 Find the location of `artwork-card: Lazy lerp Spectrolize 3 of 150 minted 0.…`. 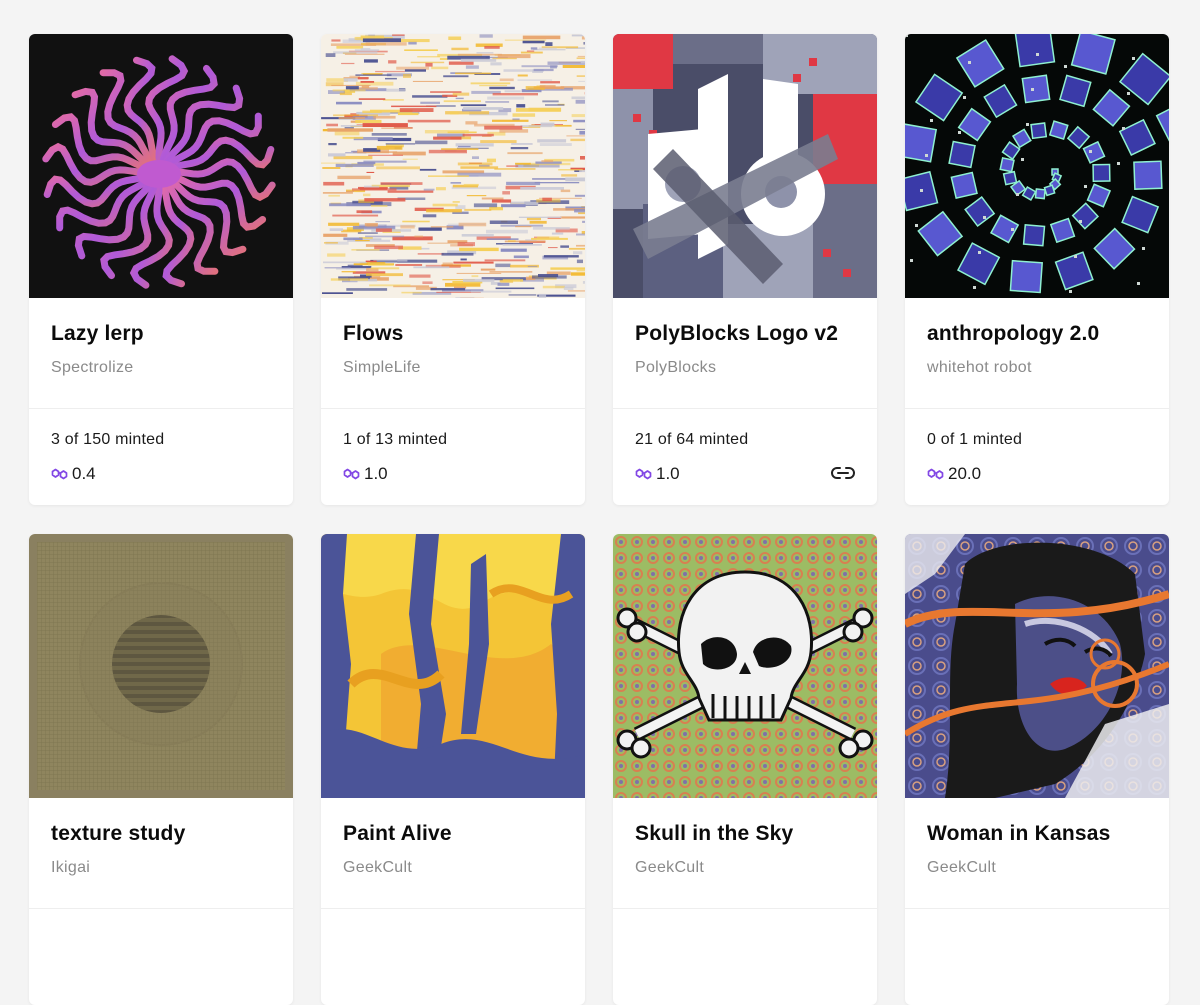

artwork-card: Lazy lerp Spectrolize 3 of 150 minted 0.… is located at coordinates (161, 269).